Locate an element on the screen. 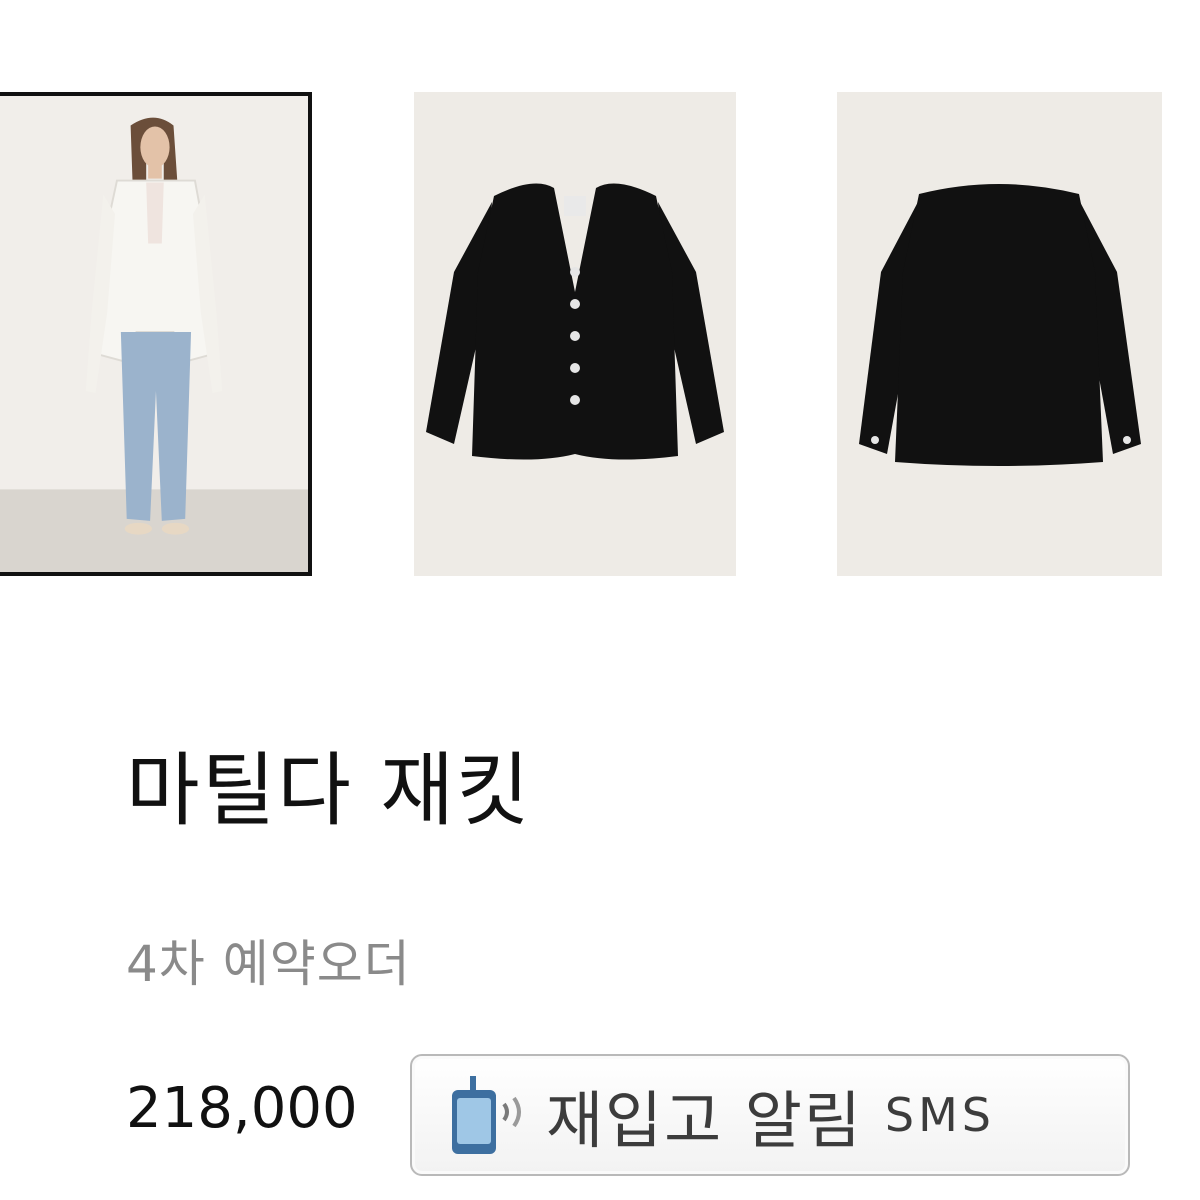  jacket-front-image is located at coordinates (575, 334).